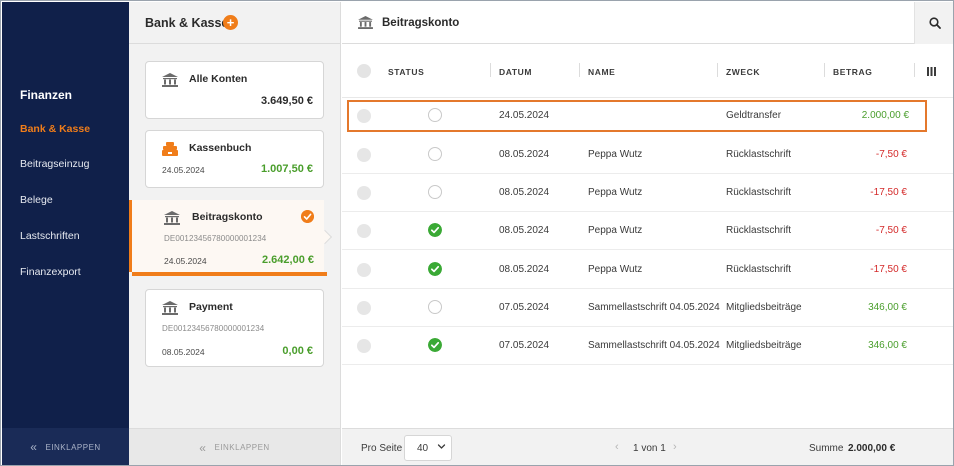 This screenshot has width=954, height=466. What do you see at coordinates (853, 72) in the screenshot?
I see `column-header-betrag: BETRAG` at bounding box center [853, 72].